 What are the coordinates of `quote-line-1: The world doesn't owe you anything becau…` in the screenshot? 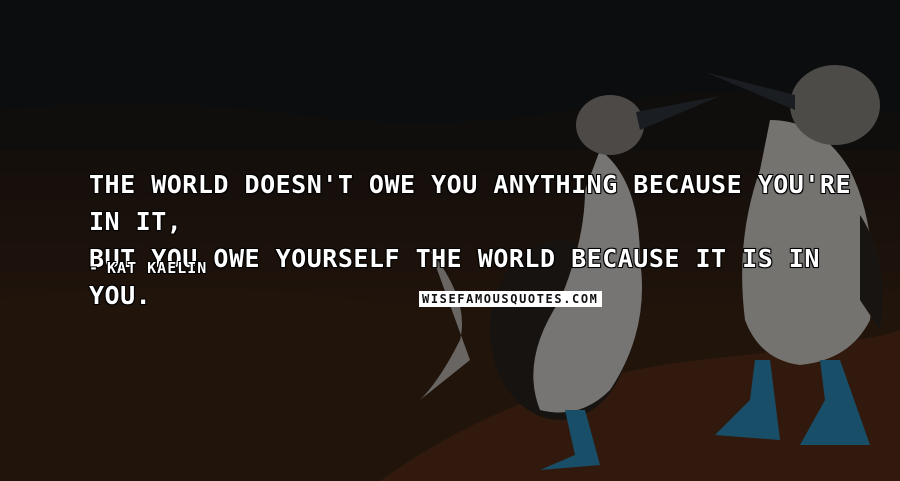 It's located at (470, 203).